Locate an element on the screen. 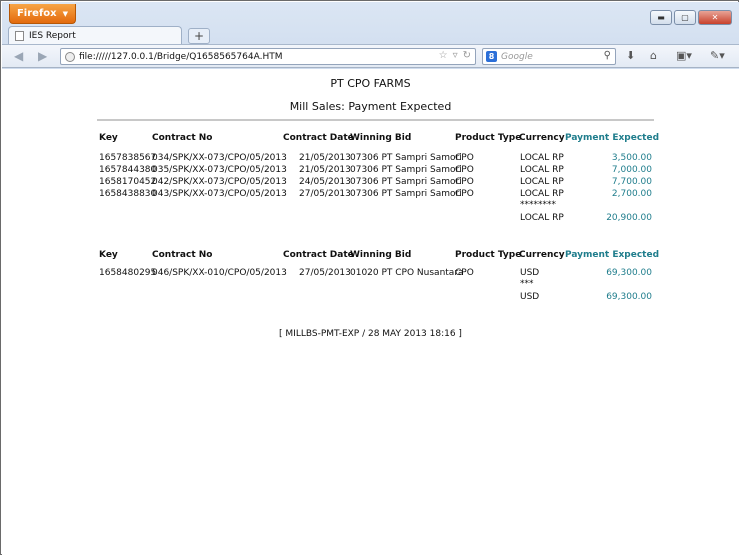 This screenshot has width=739, height=555. bookmarks-menu-icon: ▣▾ is located at coordinates (684, 55).